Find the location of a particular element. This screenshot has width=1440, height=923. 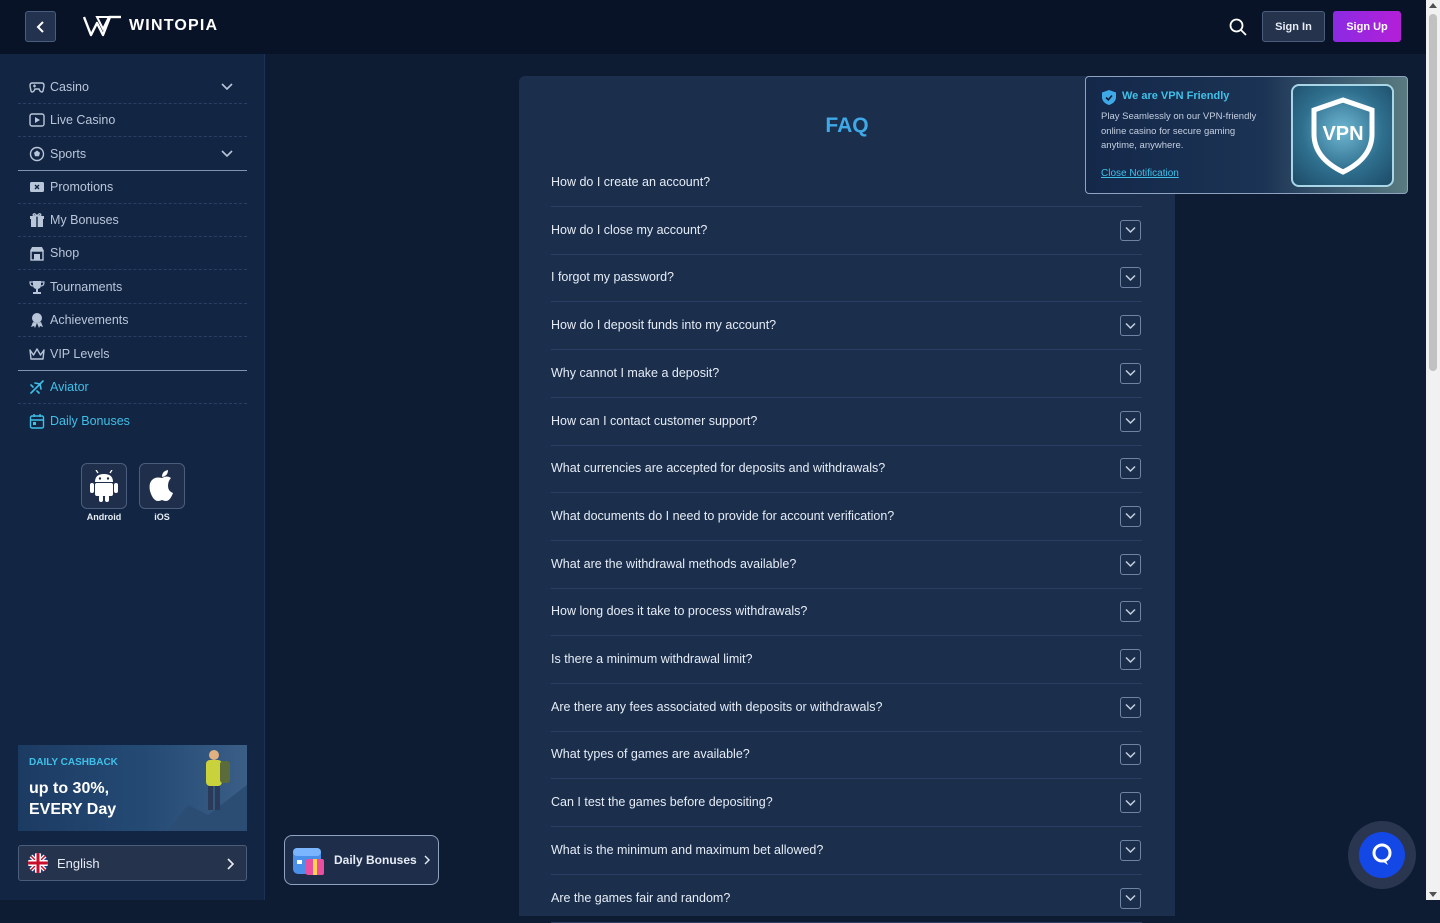

page-scrollbar is located at coordinates (1433, 450).